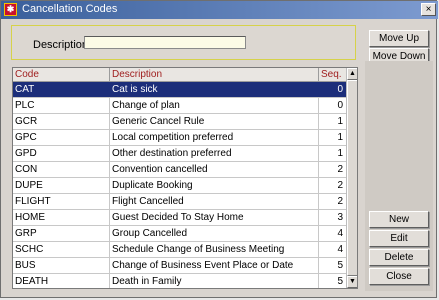 This screenshot has height=300, width=439. I want to click on table-row: GPD Other destination preferred 1, so click(179, 154).